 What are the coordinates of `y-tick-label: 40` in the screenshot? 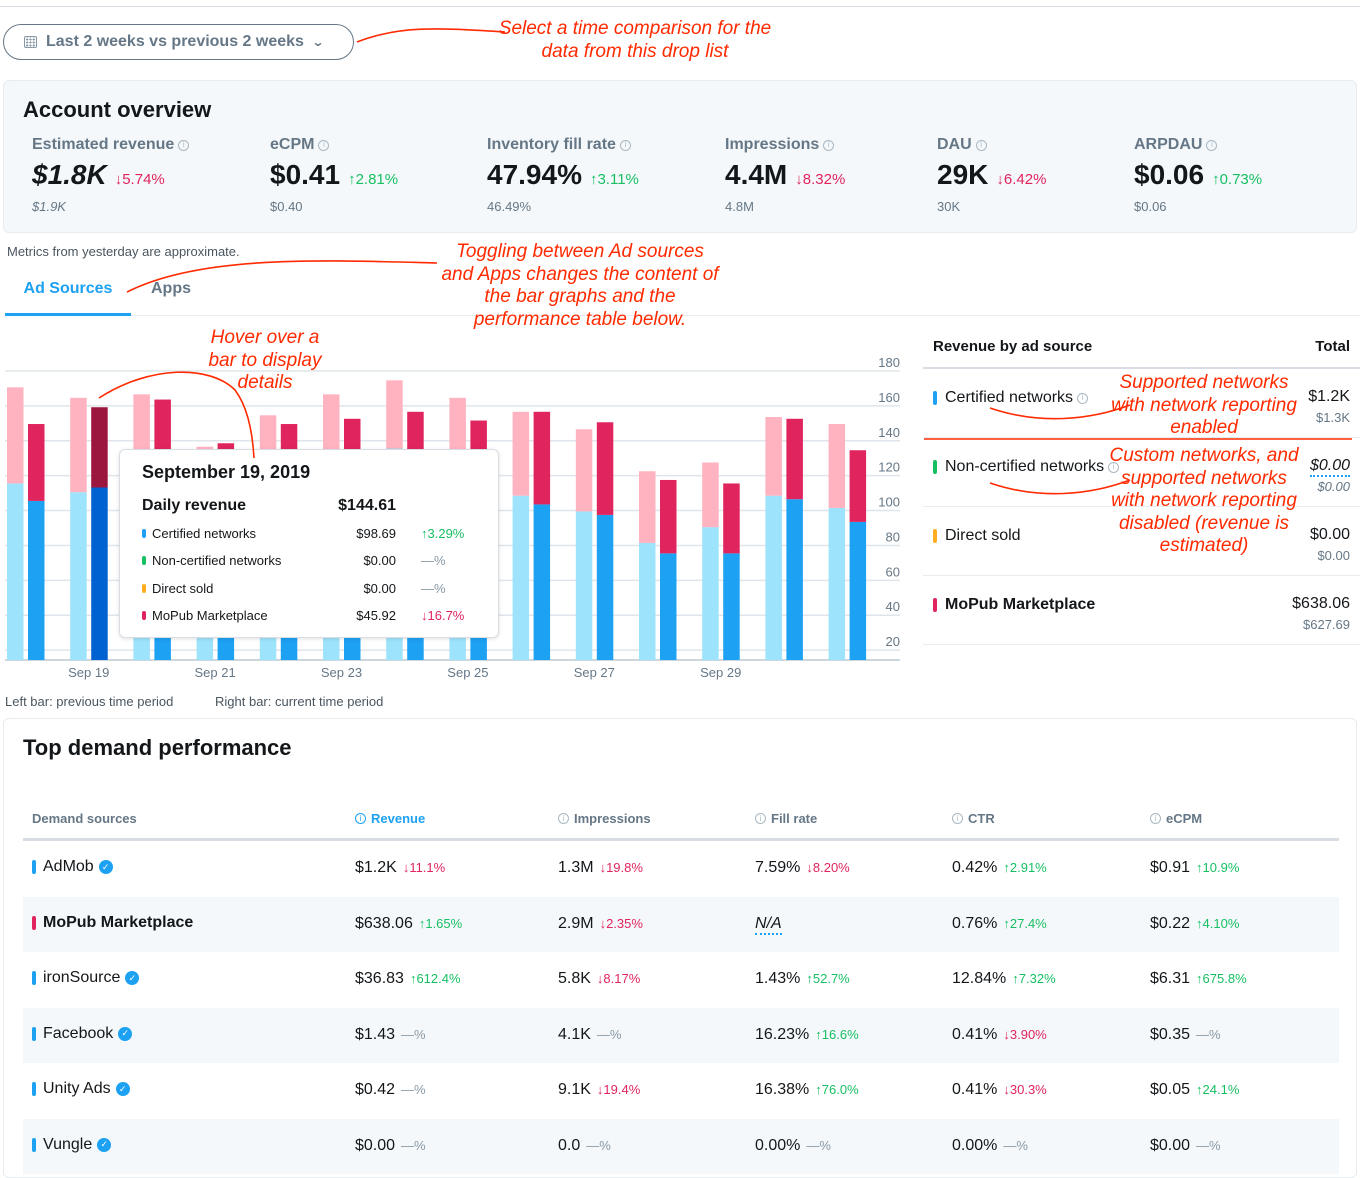 It's located at (893, 606).